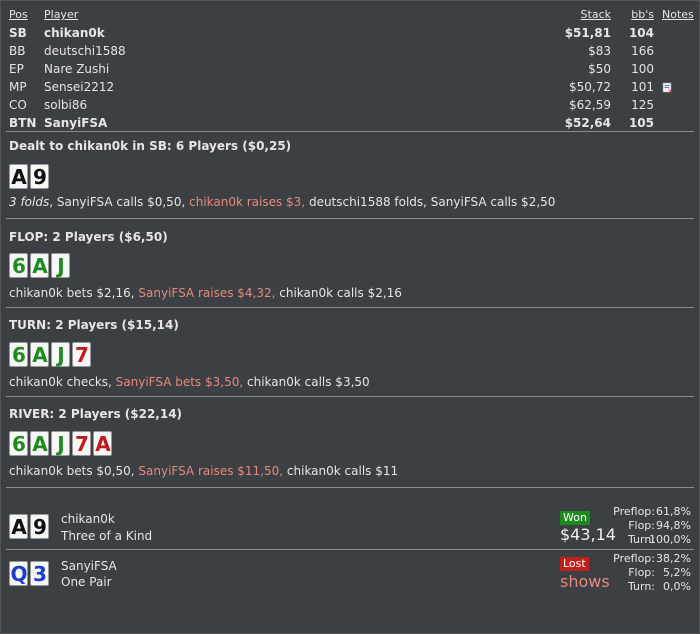 The image size is (700, 634). Describe the element at coordinates (85, 51) in the screenshot. I see `player-name-cell: deutschi1588` at that location.